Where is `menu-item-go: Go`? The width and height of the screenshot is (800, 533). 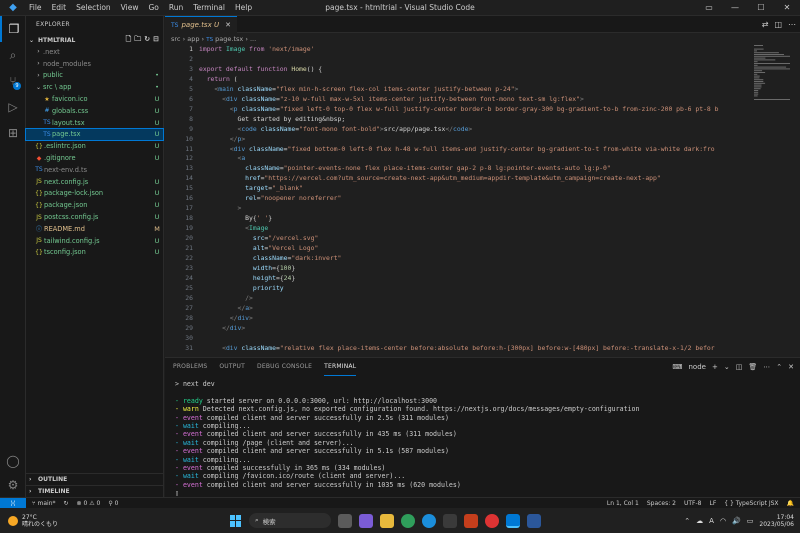 menu-item-go: Go is located at coordinates (153, 7).